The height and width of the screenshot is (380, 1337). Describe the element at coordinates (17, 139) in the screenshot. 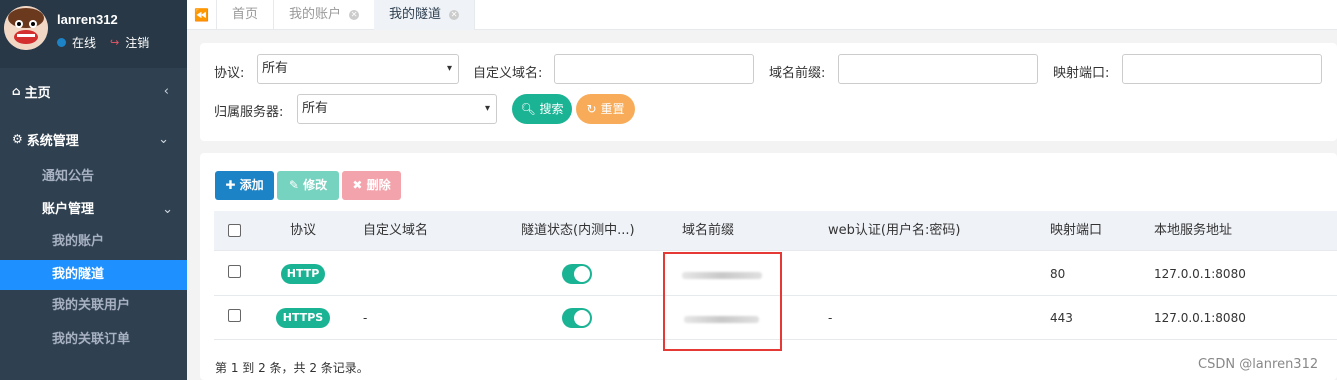

I see `gear-icon: ⚙` at that location.